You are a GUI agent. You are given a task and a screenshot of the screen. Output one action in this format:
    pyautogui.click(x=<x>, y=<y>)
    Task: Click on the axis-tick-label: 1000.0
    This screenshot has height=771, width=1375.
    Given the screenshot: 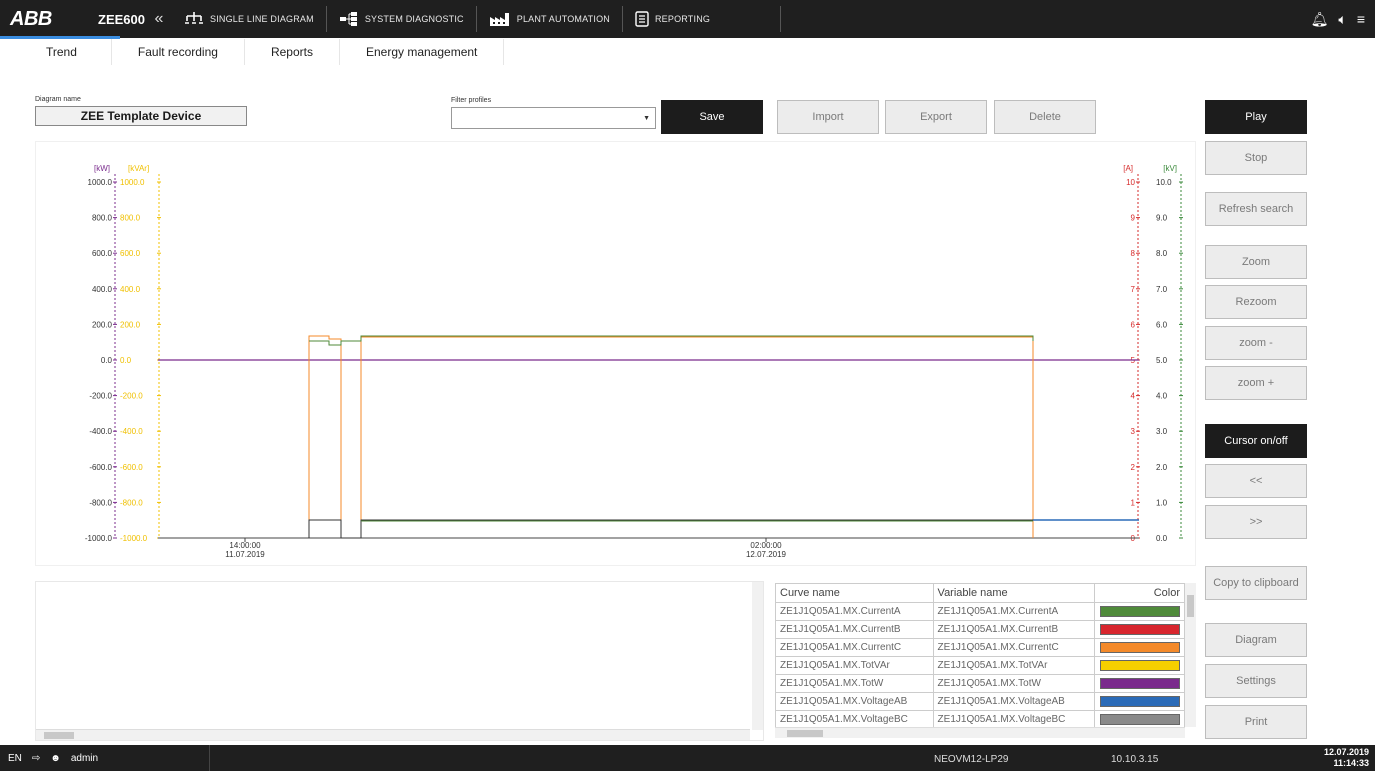 What is the action you would take?
    pyautogui.click(x=132, y=182)
    